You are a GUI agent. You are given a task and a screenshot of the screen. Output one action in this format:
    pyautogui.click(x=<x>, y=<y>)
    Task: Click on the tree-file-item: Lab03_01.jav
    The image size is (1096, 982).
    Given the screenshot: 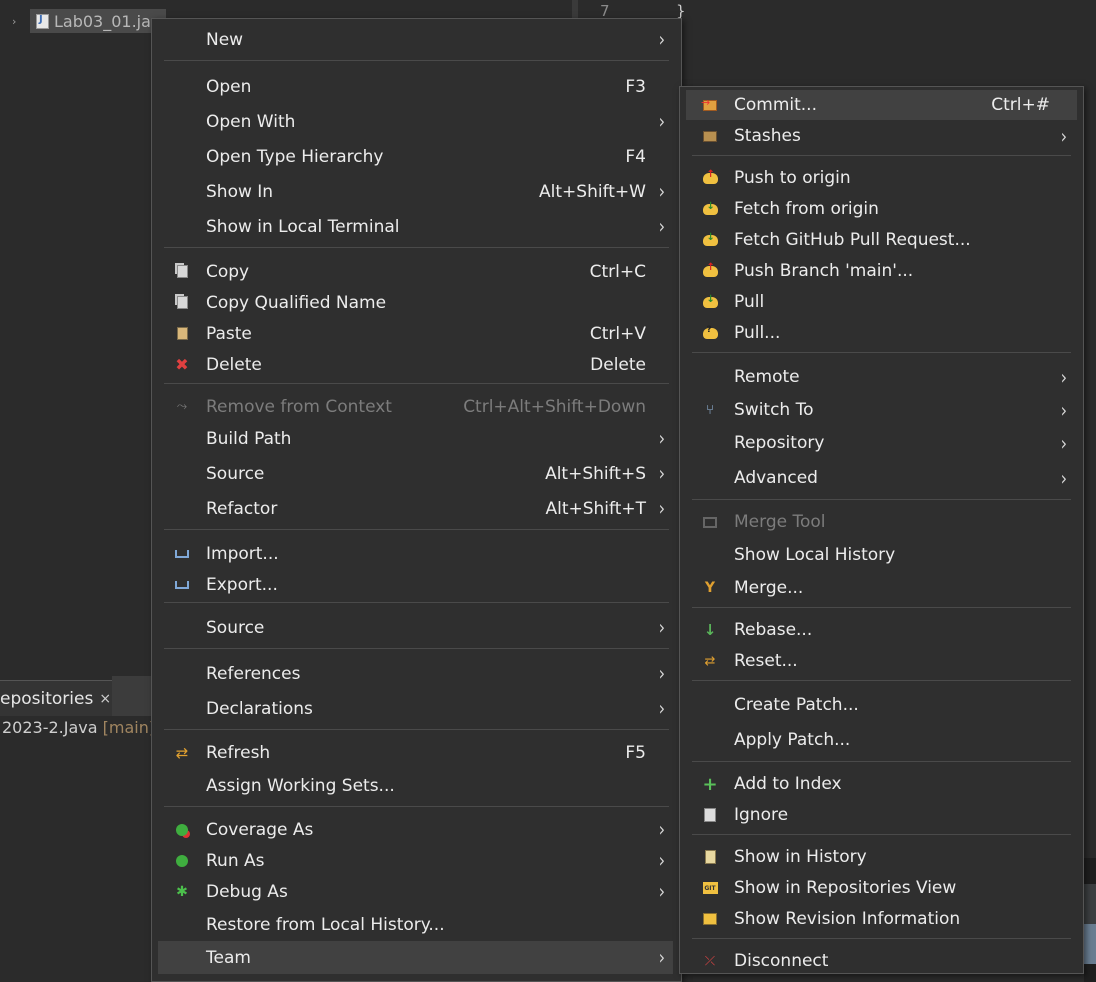 What is the action you would take?
    pyautogui.click(x=98, y=21)
    